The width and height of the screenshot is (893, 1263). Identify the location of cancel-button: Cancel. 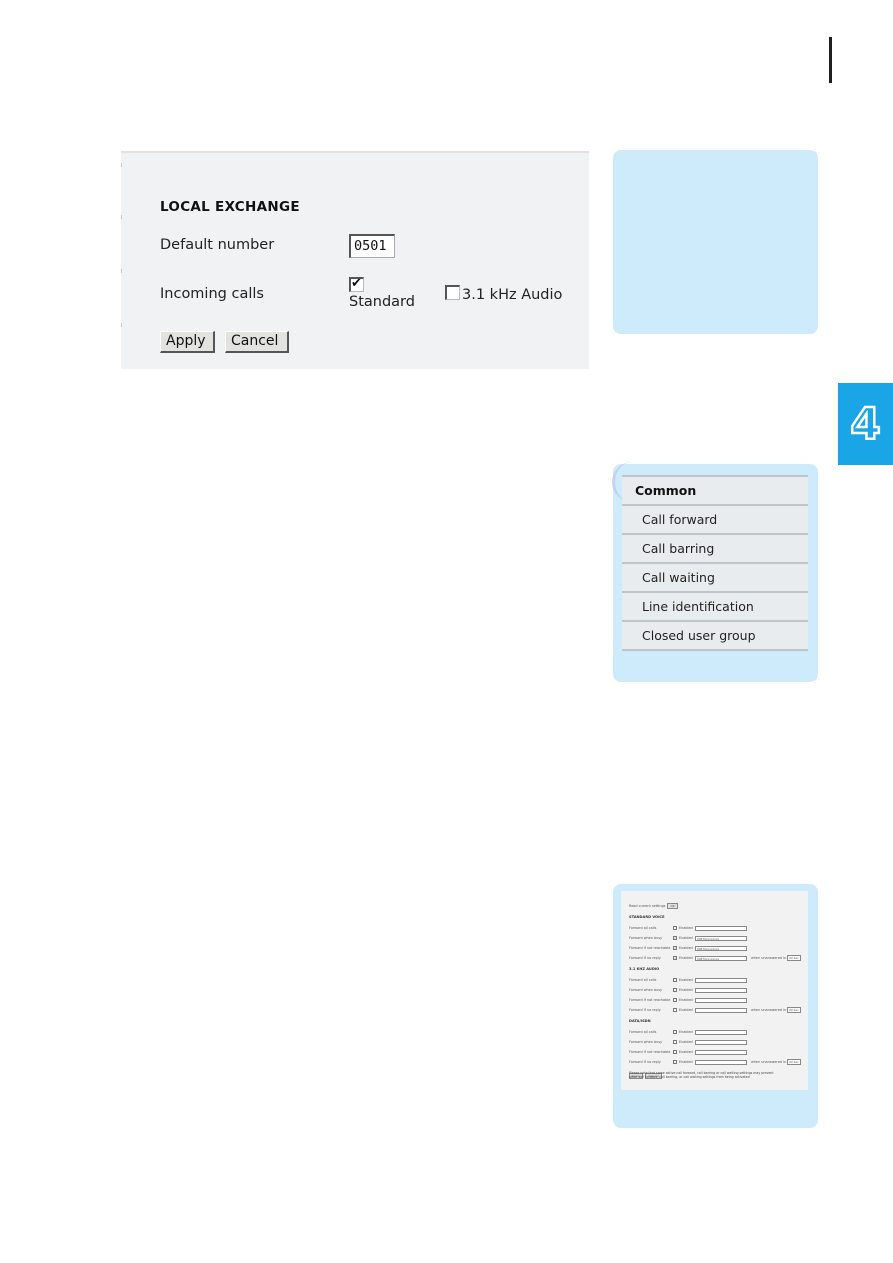
(257, 342).